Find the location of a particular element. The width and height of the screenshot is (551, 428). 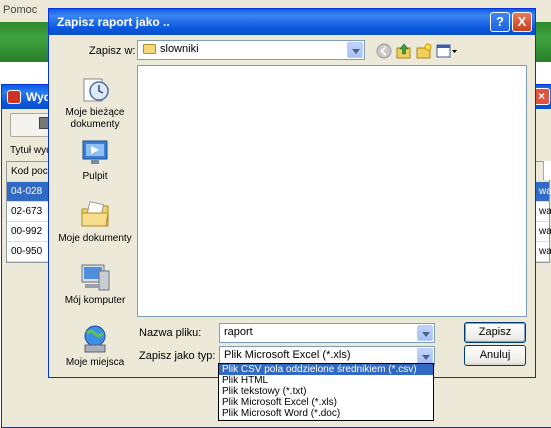

place-my-documents: Moje dokumenty is located at coordinates (95, 222).